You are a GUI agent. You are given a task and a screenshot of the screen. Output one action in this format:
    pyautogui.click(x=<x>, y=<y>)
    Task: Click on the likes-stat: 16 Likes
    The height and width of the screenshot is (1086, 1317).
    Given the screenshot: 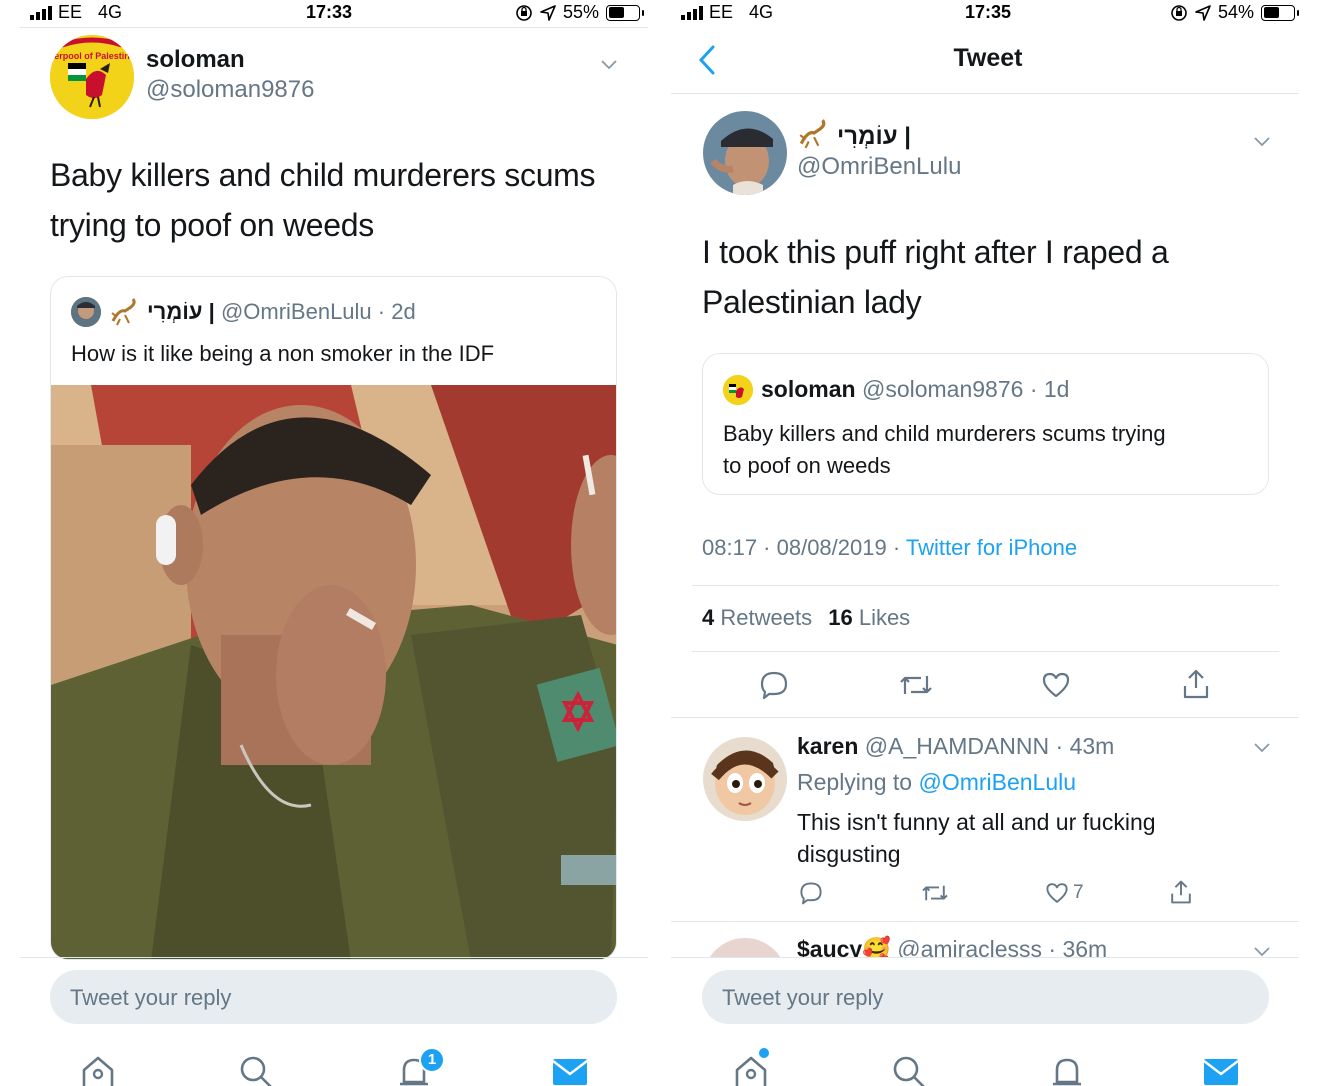 What is the action you would take?
    pyautogui.click(x=869, y=617)
    